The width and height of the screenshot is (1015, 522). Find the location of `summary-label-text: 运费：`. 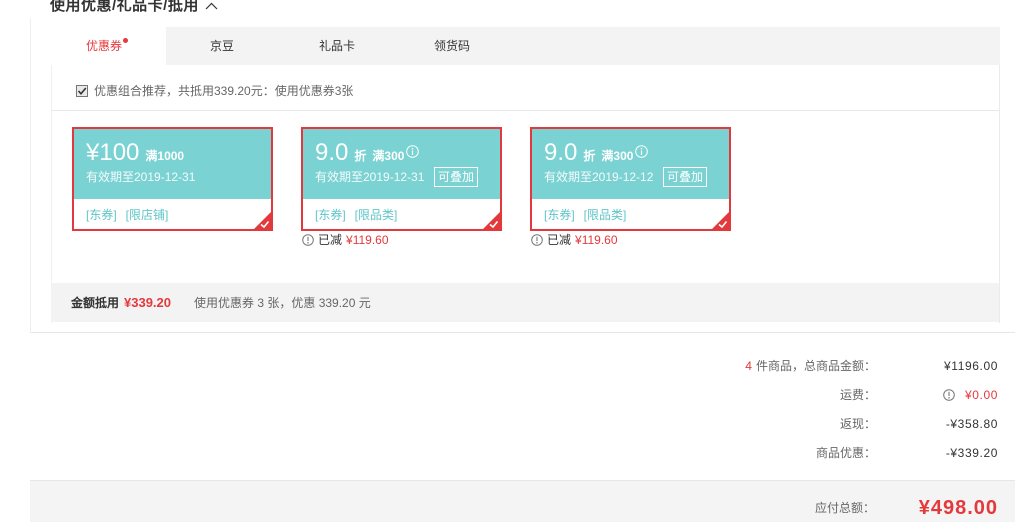

summary-label-text: 运费： is located at coordinates (857, 395).